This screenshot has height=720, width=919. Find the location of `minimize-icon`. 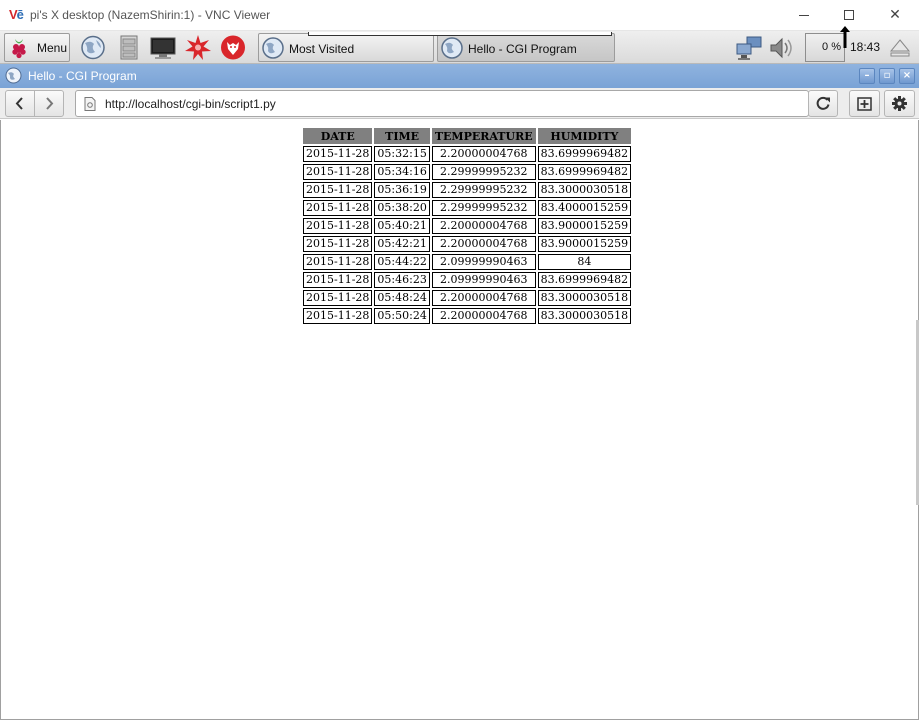

minimize-icon is located at coordinates (804, 15).